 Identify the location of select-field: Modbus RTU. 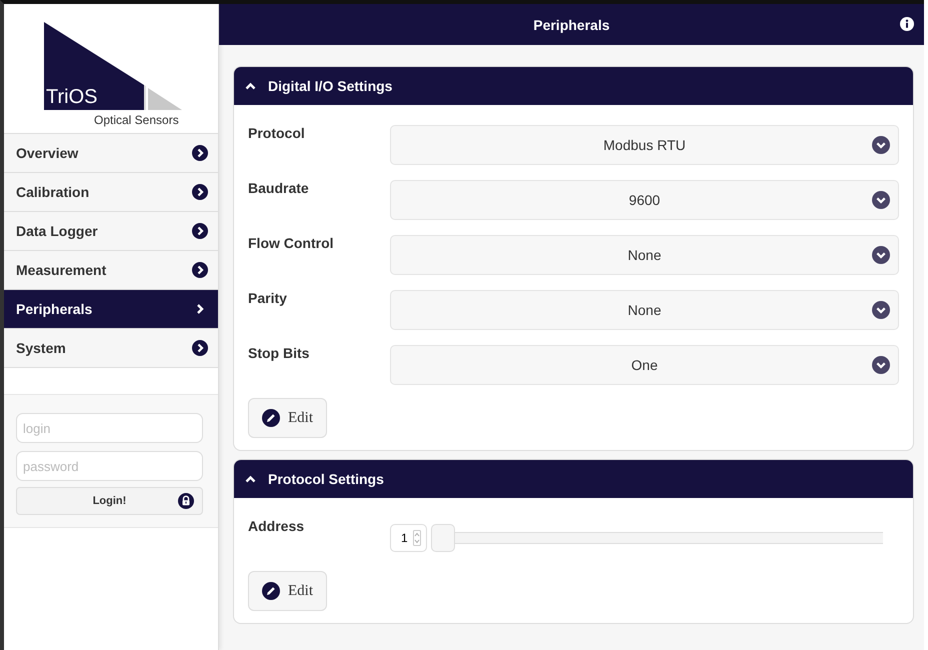
(644, 144).